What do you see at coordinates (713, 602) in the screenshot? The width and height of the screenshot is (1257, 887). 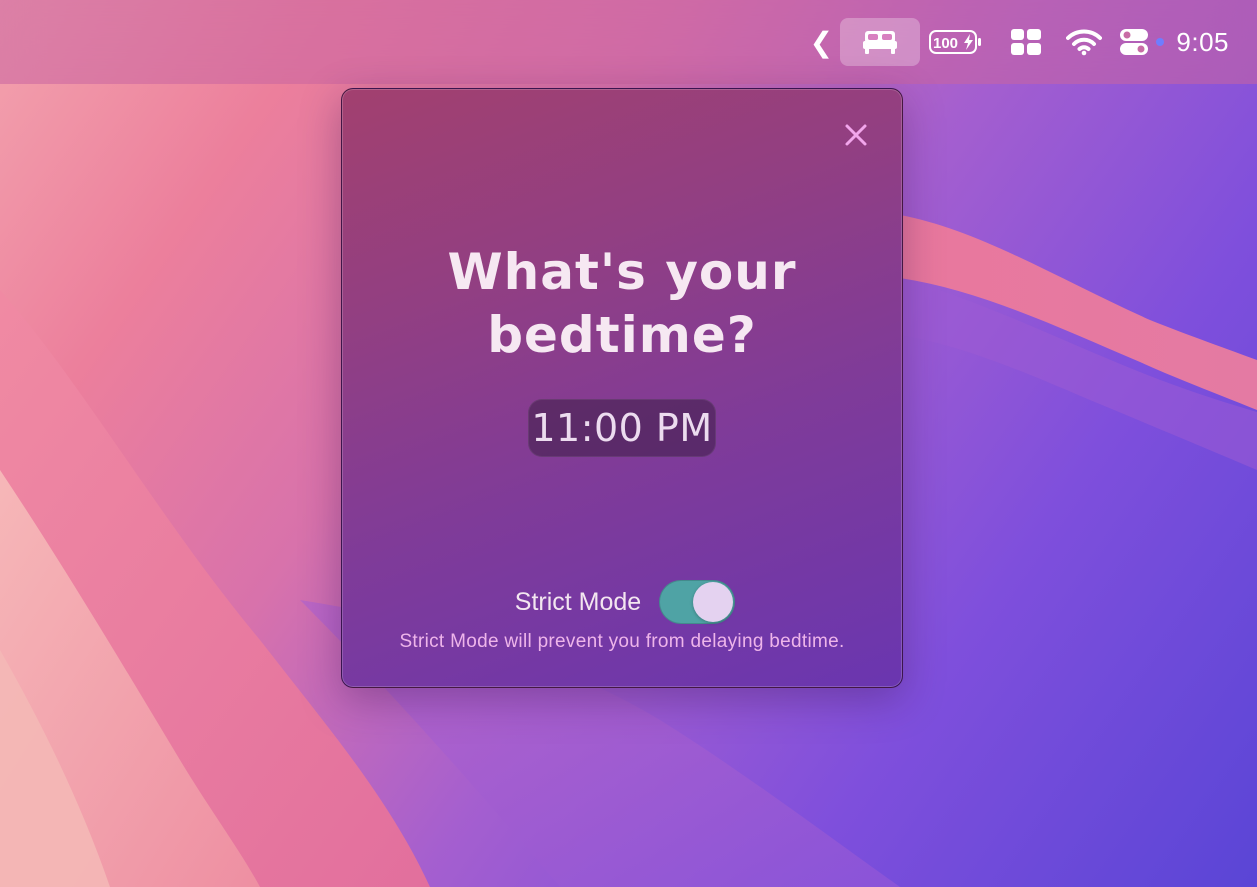 I see `strict-mode-toggle-knob` at bounding box center [713, 602].